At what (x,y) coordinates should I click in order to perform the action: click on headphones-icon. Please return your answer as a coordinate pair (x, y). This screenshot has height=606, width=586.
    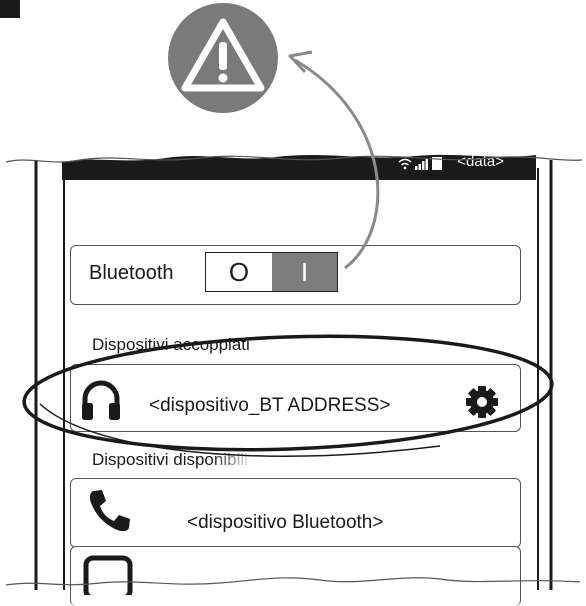
    Looking at the image, I should click on (101, 400).